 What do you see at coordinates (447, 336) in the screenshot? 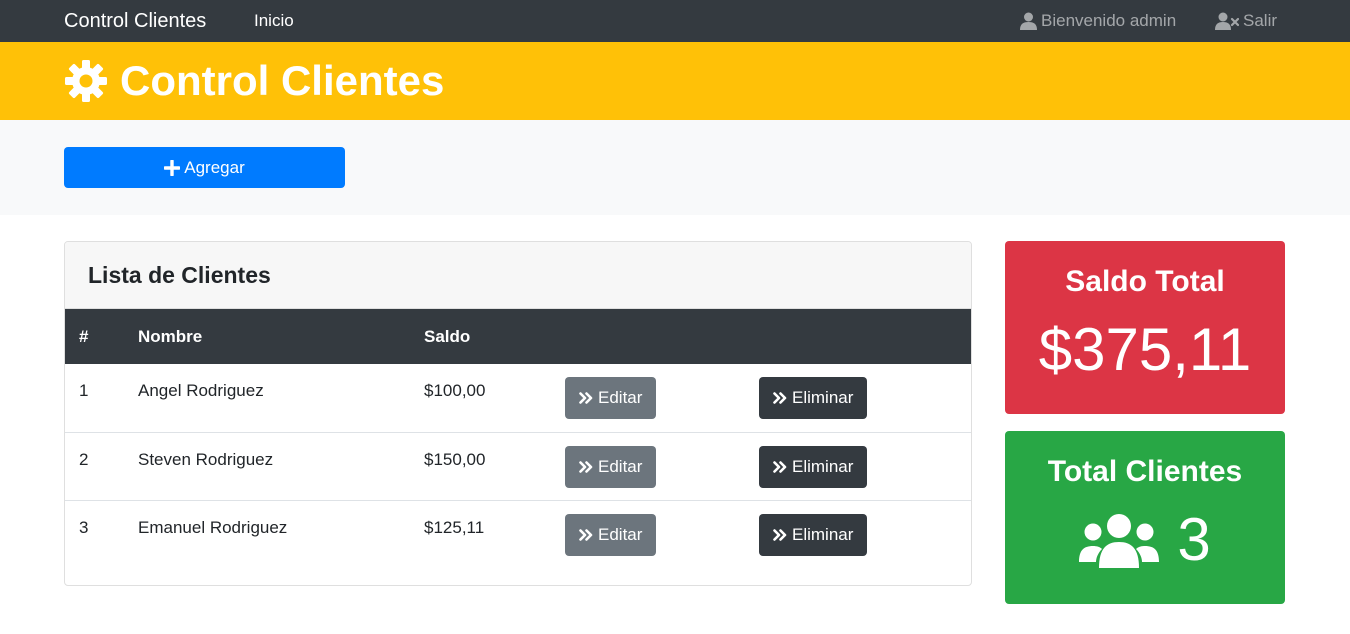
I see `column-header-saldo: Saldo` at bounding box center [447, 336].